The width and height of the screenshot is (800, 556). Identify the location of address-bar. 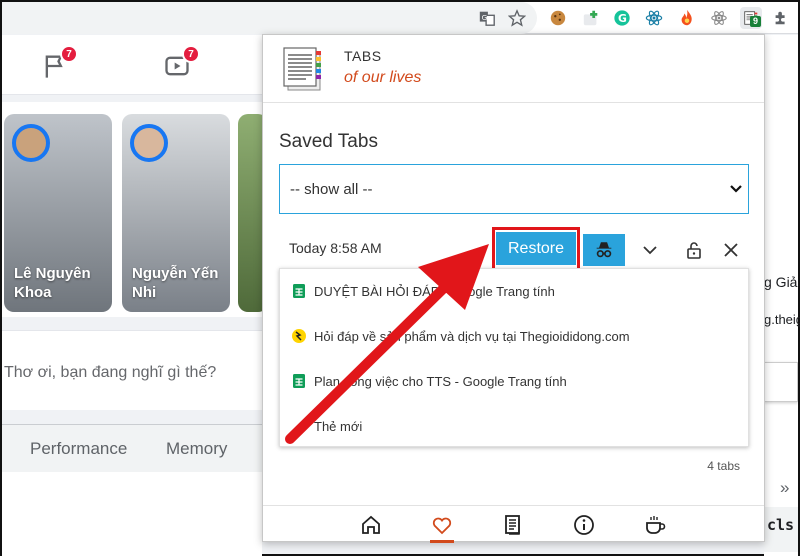
(269, 18).